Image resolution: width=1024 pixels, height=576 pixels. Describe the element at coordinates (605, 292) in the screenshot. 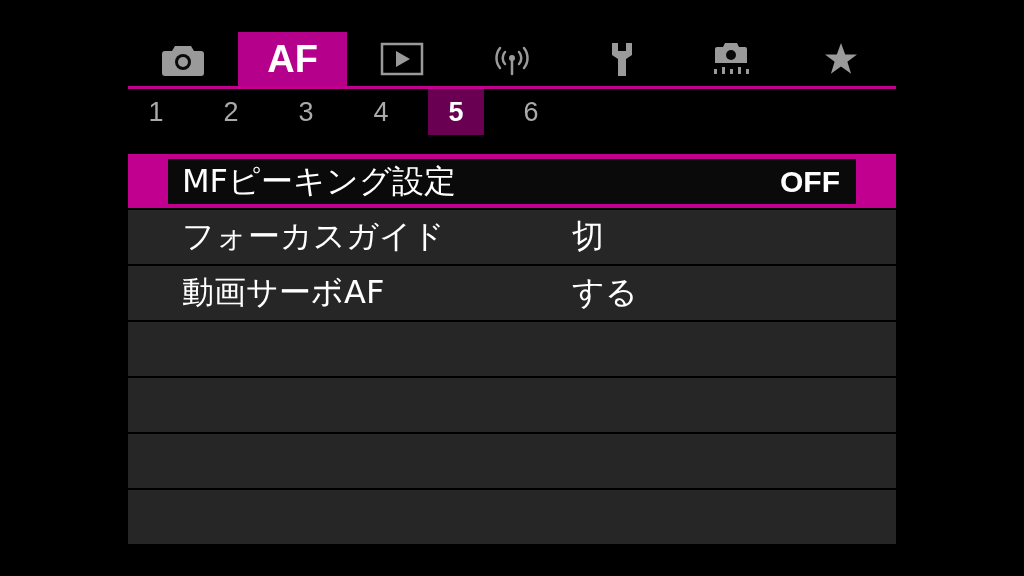

I see `setting-value: する` at that location.